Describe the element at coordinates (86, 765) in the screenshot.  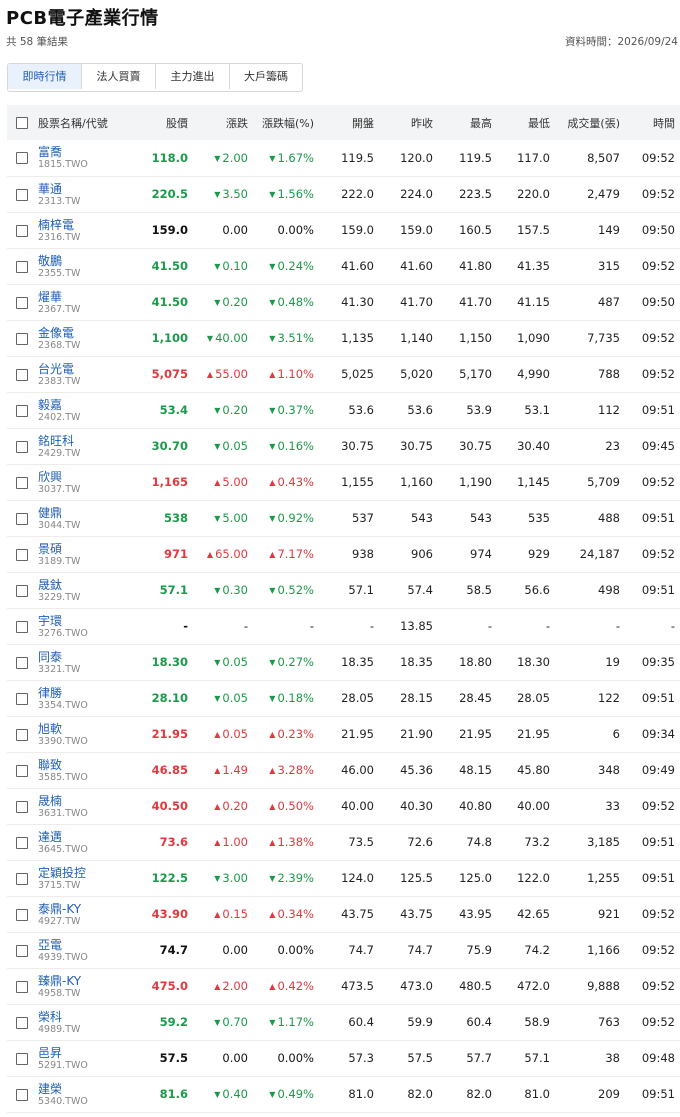
I see `stock-name-link: 聯致` at that location.